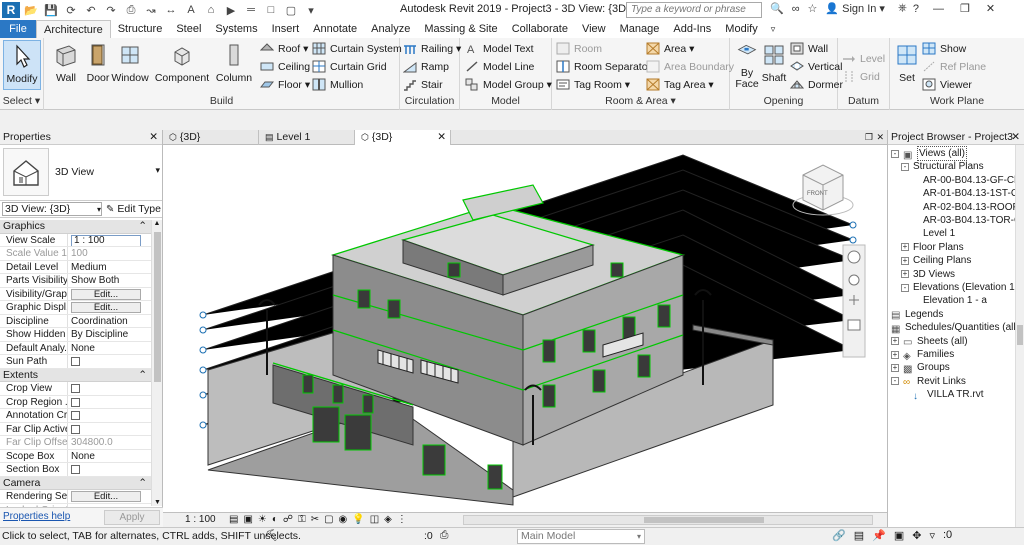 This screenshot has height=545, width=1024. Describe the element at coordinates (929, 153) in the screenshot. I see `tree-node: - ▣ Views (all)` at that location.